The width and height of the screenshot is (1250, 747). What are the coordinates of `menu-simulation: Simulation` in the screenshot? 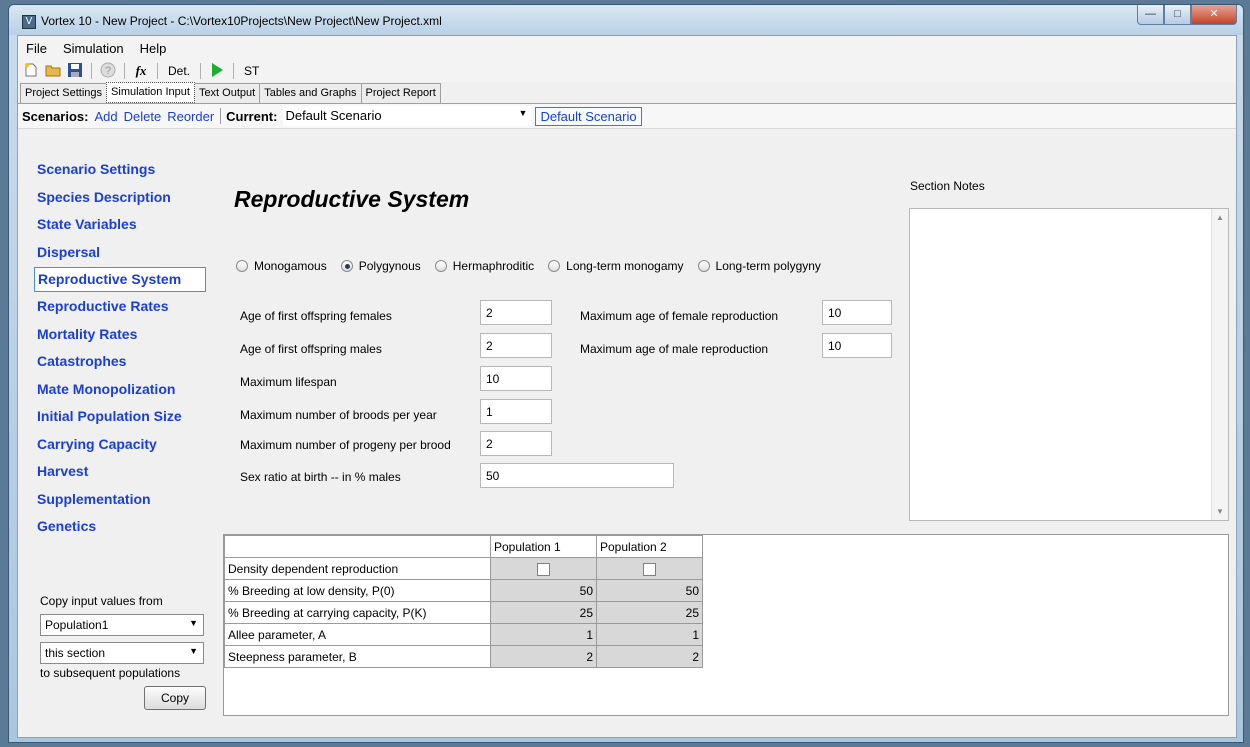 It's located at (93, 48).